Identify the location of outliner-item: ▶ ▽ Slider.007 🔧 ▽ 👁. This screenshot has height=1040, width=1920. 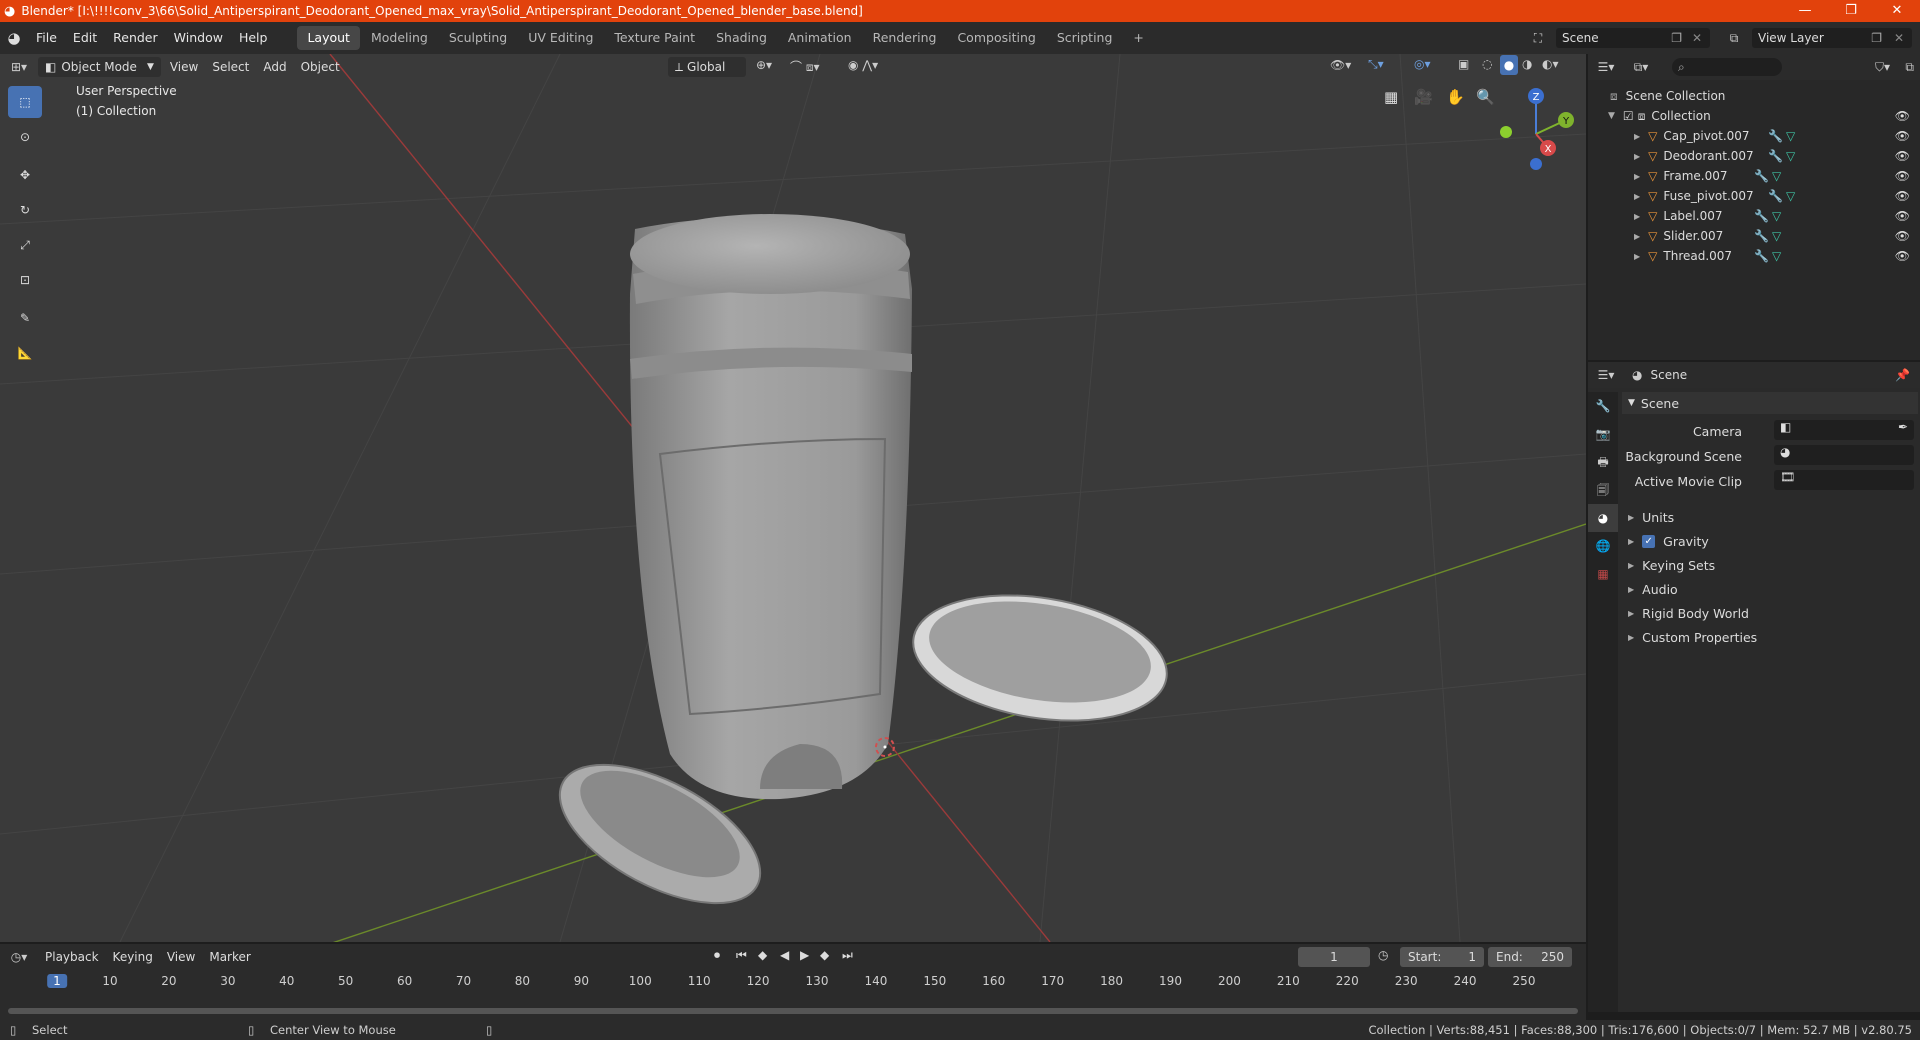
(1754, 236).